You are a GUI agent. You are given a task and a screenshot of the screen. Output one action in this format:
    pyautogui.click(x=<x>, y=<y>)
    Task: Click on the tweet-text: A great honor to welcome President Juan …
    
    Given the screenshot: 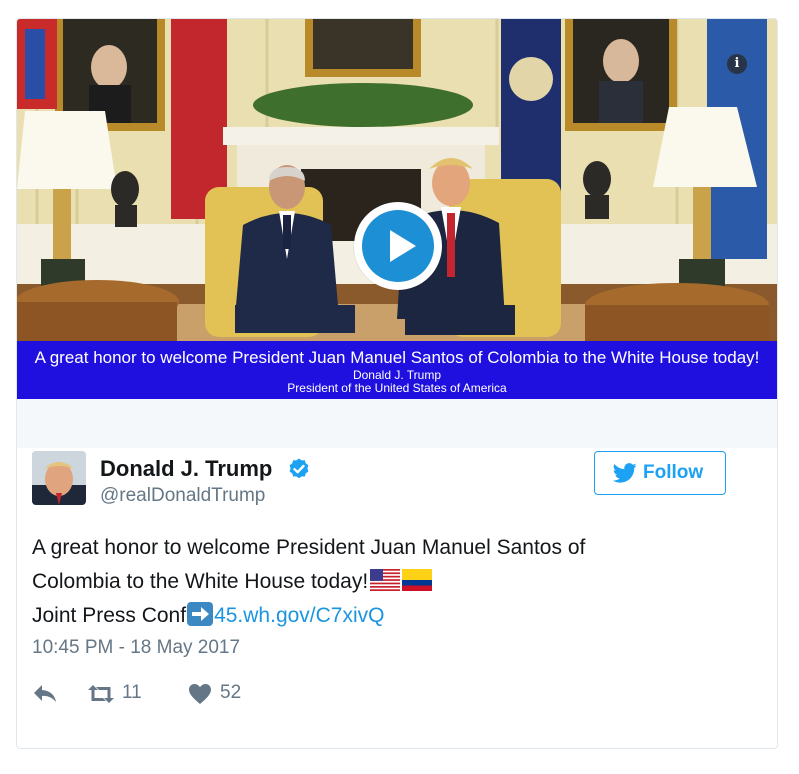 What is the action you would take?
    pyautogui.click(x=382, y=582)
    